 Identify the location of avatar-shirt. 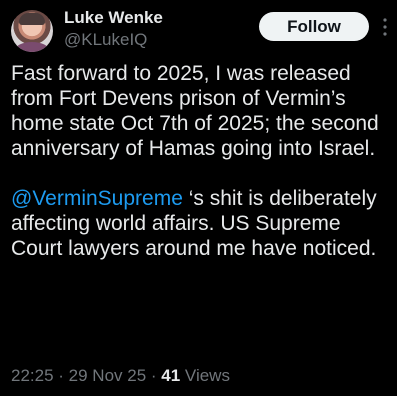
(32, 47).